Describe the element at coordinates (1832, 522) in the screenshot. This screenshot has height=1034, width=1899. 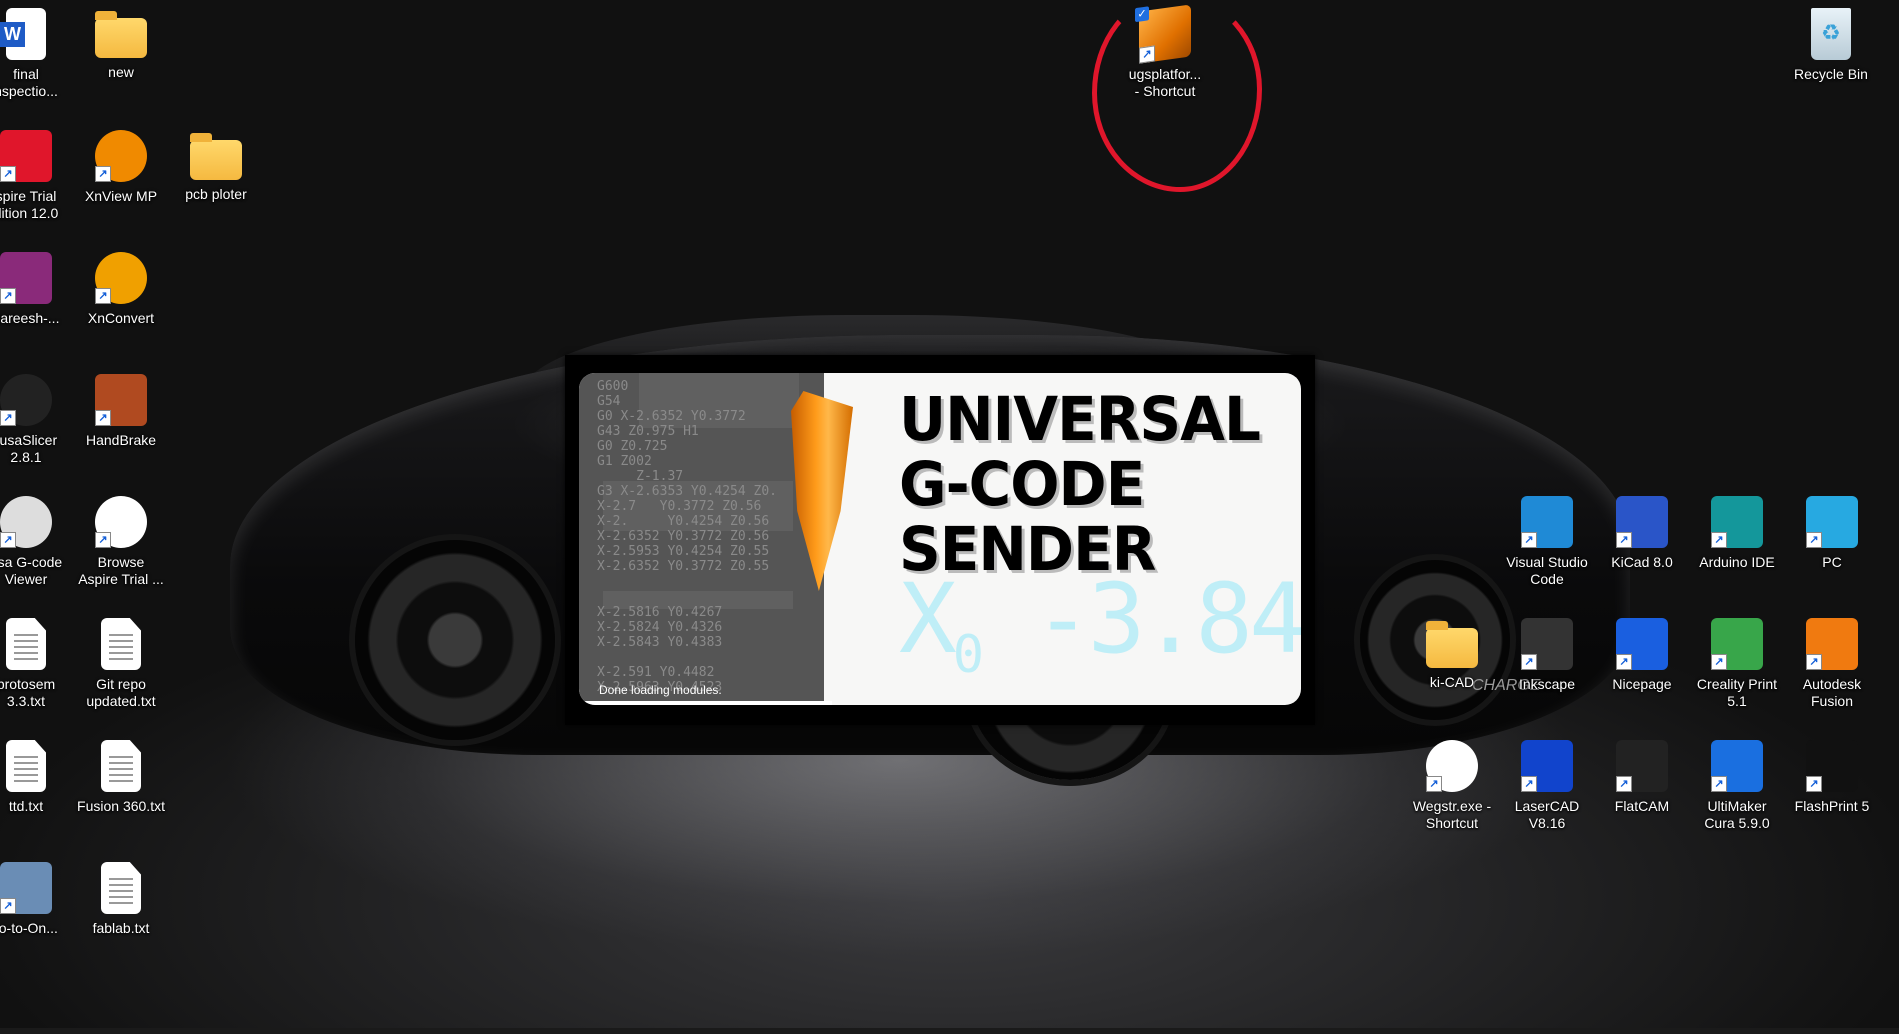
I see `pc-app-icon: ↗` at that location.